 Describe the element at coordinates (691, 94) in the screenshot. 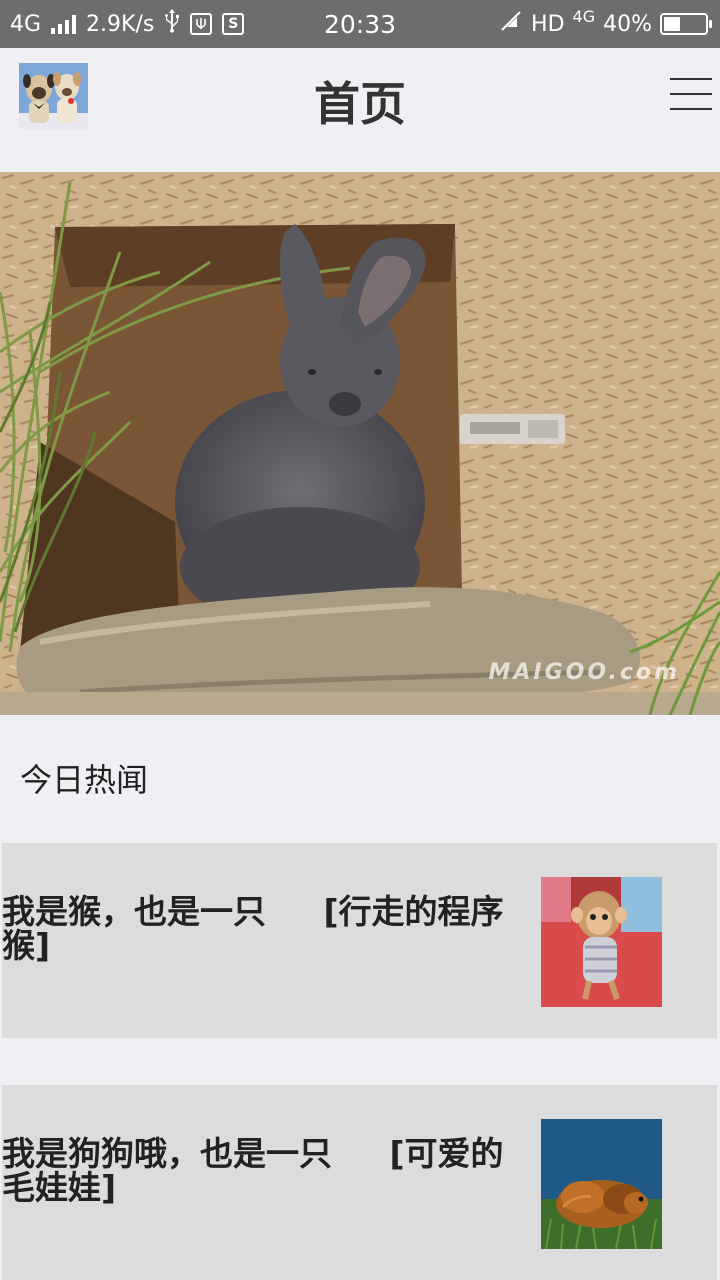

I see `hamburger-menu-icon` at that location.